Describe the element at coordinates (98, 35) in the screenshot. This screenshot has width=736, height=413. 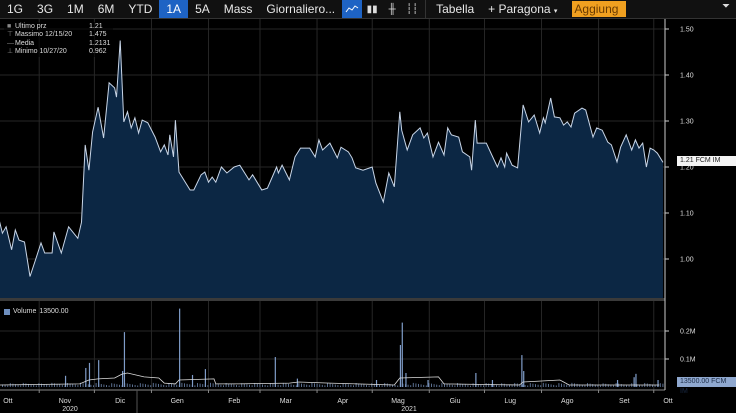
I see `legend-value: 1.475` at that location.